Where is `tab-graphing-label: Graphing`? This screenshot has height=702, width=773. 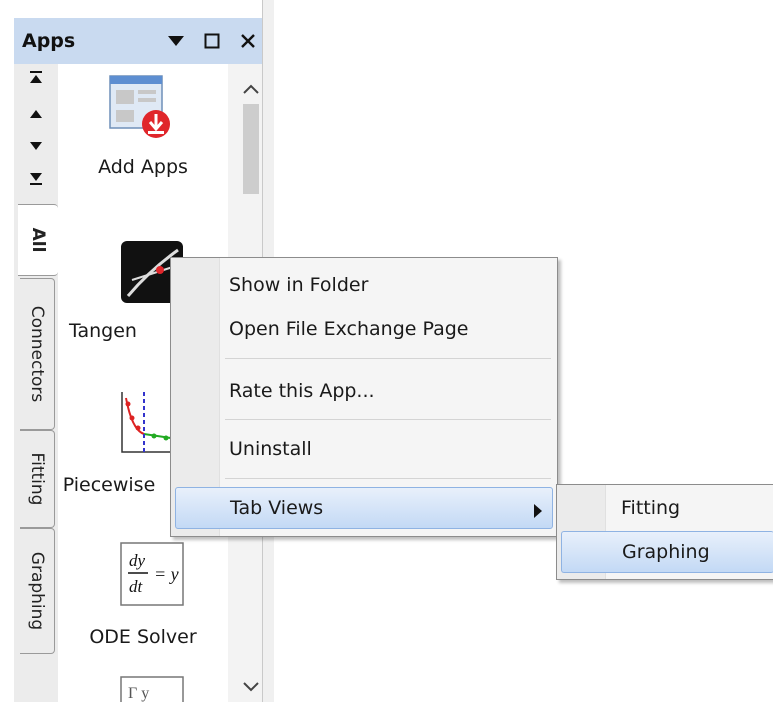
tab-graphing-label: Graphing is located at coordinates (37, 591).